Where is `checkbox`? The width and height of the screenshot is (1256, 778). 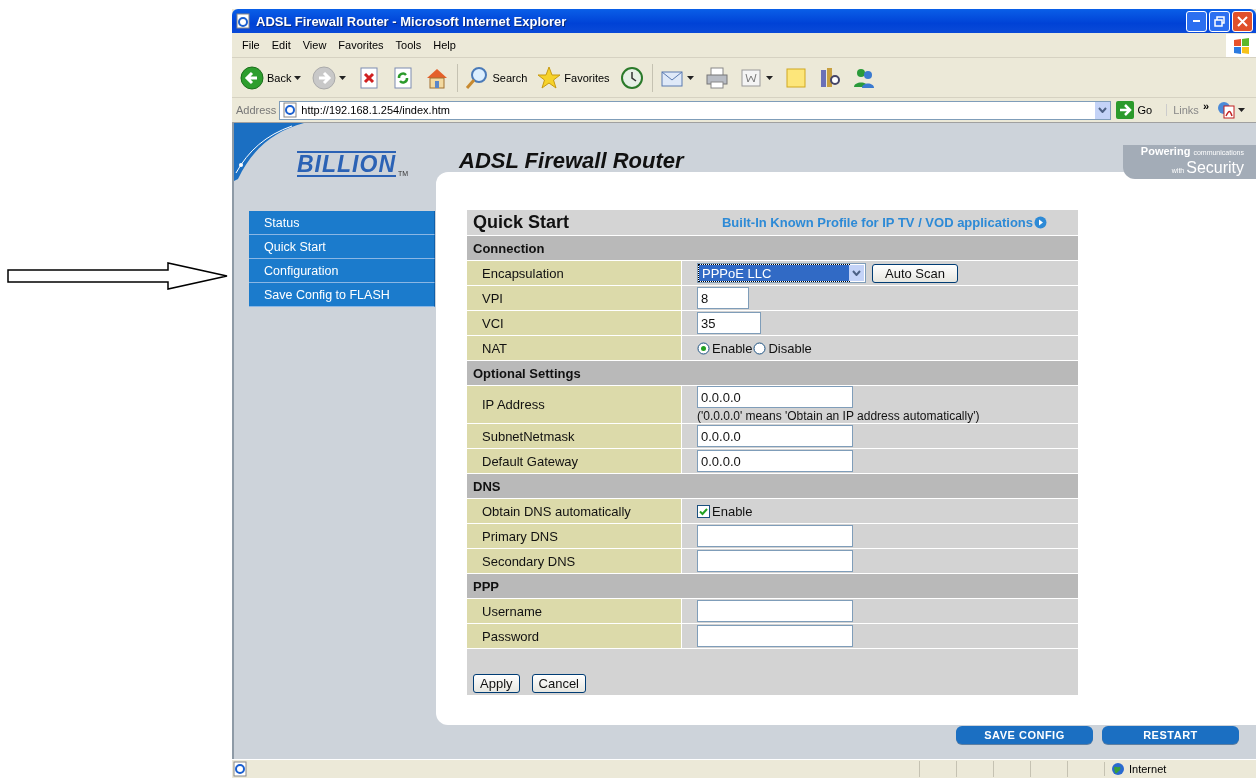 checkbox is located at coordinates (703, 511).